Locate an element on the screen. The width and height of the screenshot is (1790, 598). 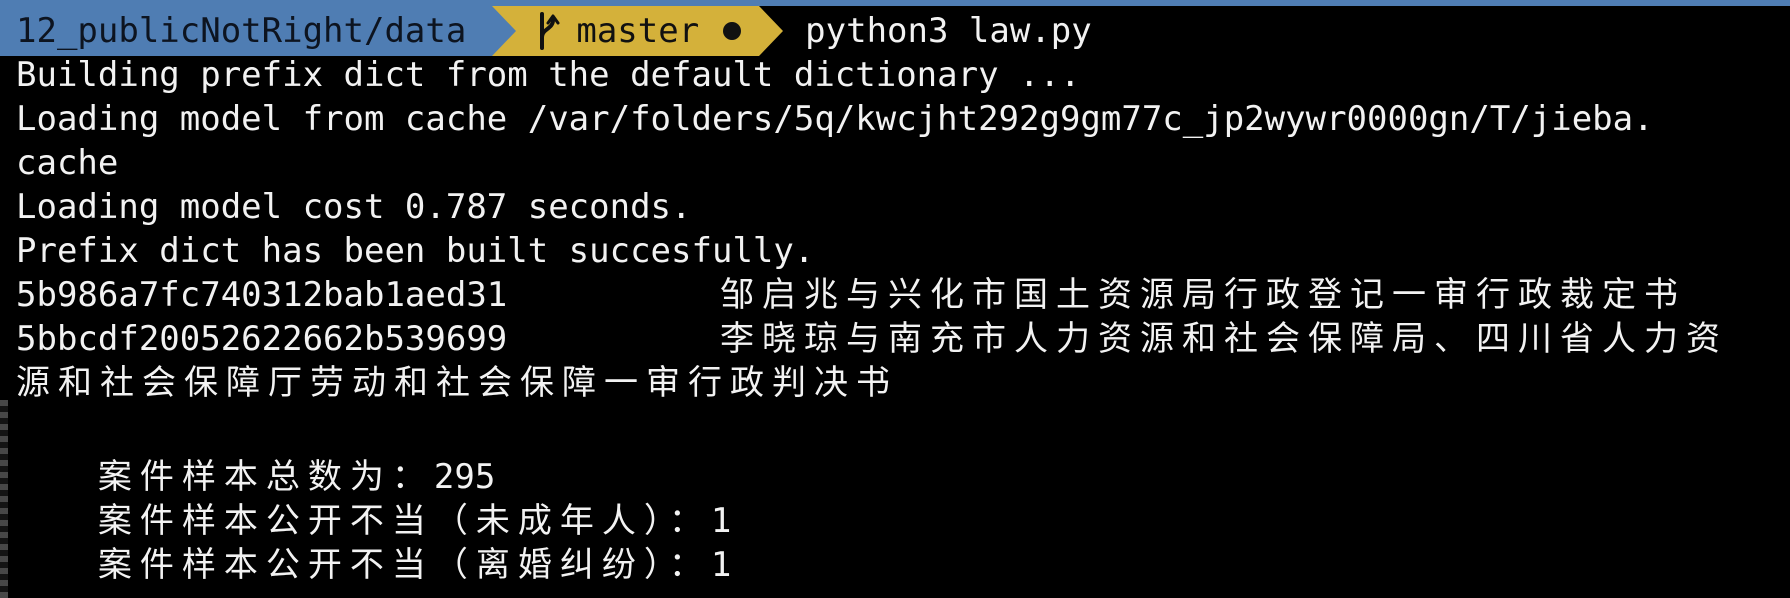
output-line: Loading model cost 0.787 seconds. is located at coordinates (354, 207).